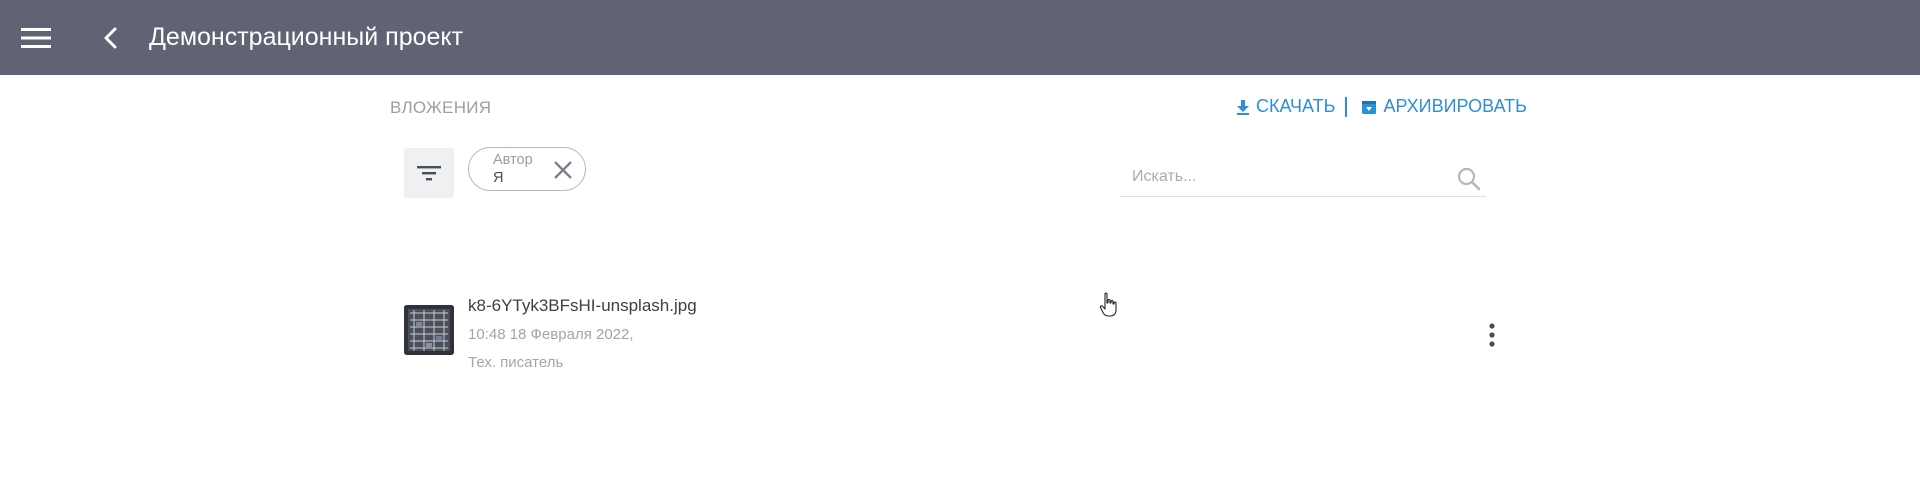 Image resolution: width=1920 pixels, height=500 pixels. I want to click on attachments-actions: СКАЧАТЬ АРХИВИРОВАТЬ, so click(1381, 106).